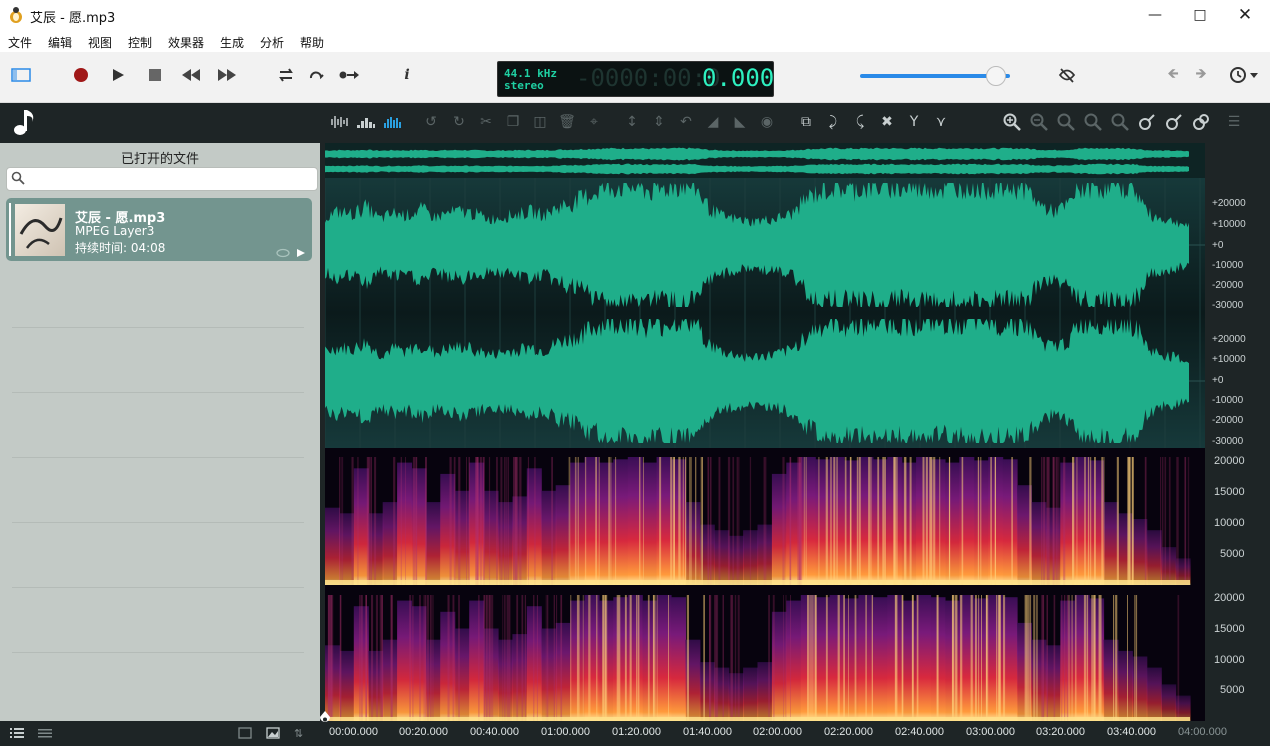 The image size is (1270, 746). I want to click on history-icon, so click(1244, 75).